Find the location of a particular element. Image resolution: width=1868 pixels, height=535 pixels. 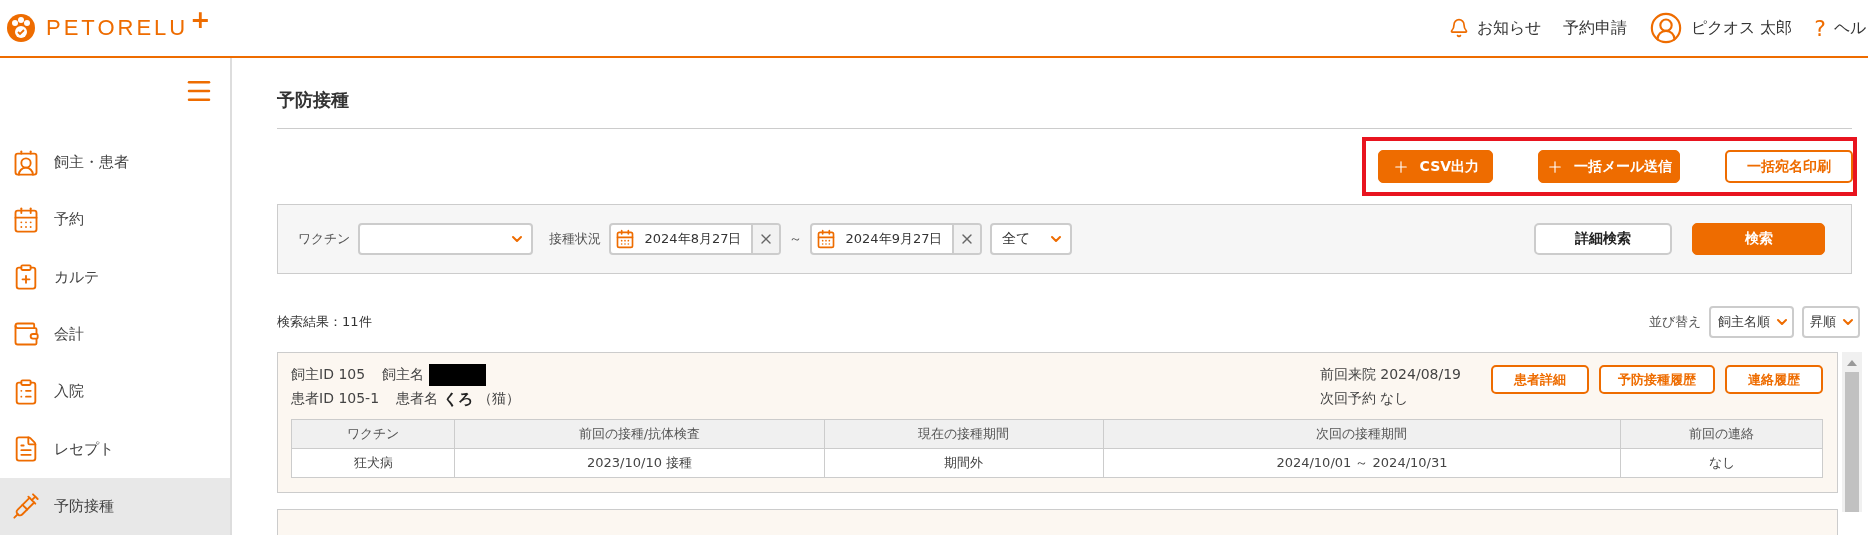

table-cell: 2023/10/10 接種 is located at coordinates (639, 463).